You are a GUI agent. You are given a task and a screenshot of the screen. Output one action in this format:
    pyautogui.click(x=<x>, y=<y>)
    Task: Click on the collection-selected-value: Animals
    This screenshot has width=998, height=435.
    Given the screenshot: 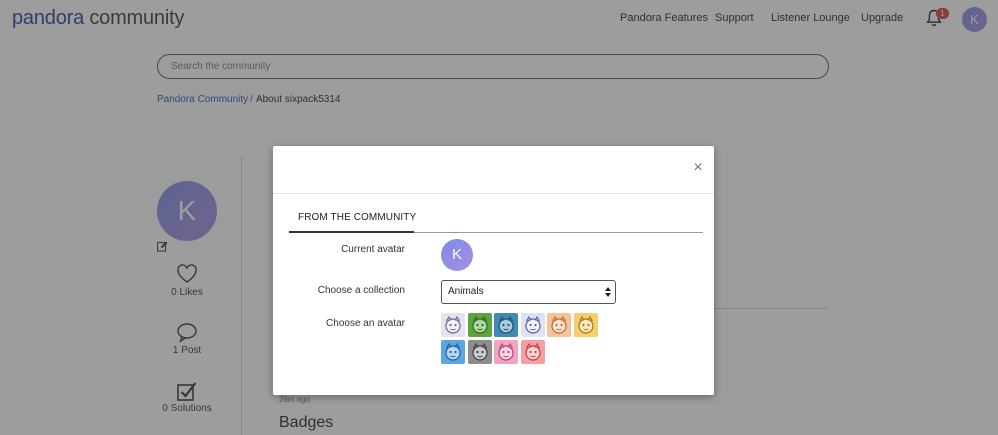 What is the action you would take?
    pyautogui.click(x=466, y=291)
    